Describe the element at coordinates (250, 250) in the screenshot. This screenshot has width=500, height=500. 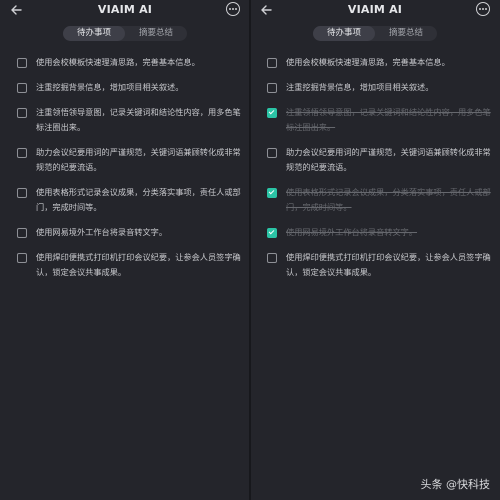
I see `screen-divider` at that location.